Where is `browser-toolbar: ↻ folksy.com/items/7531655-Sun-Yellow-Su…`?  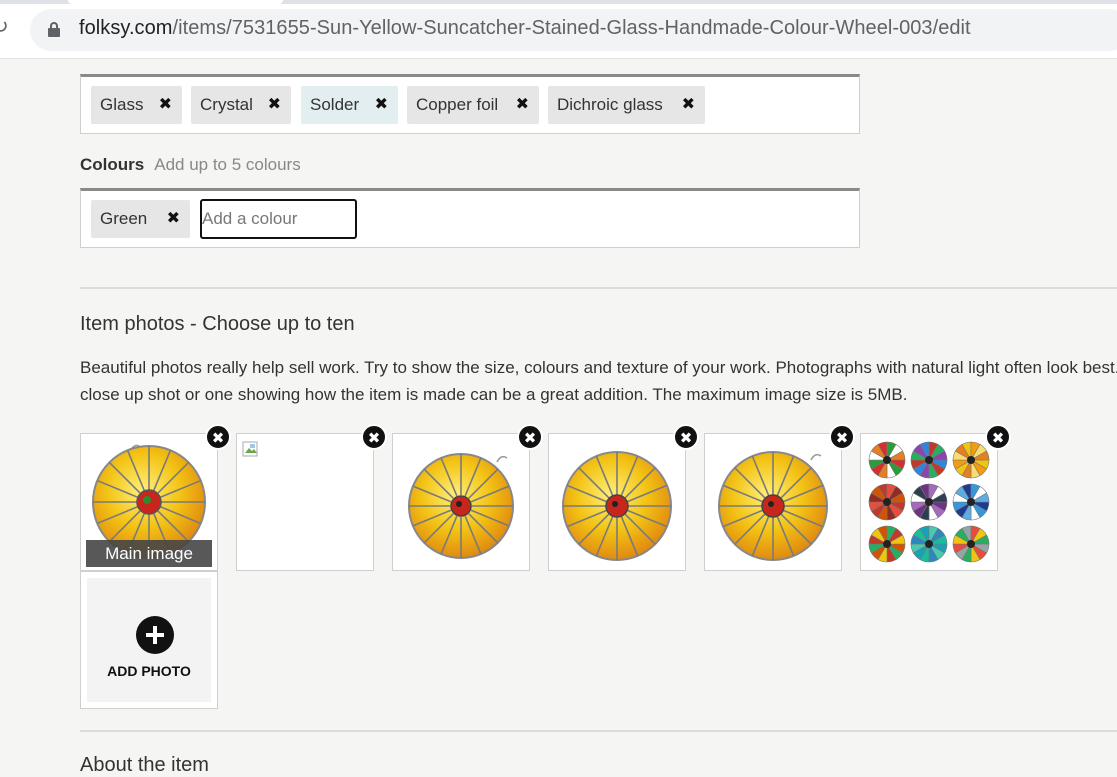 browser-toolbar: ↻ folksy.com/items/7531655-Sun-Yellow-Su… is located at coordinates (558, 29).